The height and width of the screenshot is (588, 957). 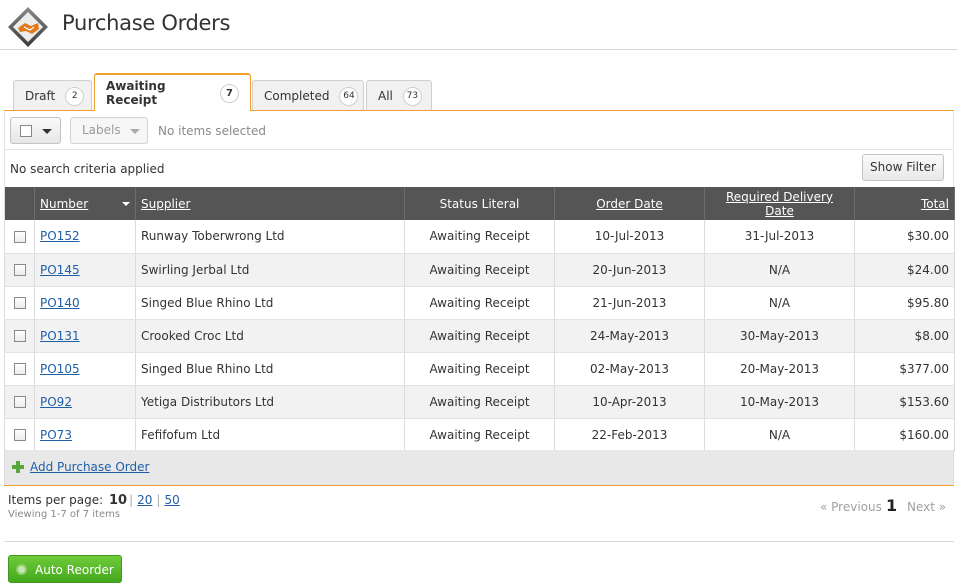 I want to click on order-date-cell: 02-May-2013, so click(x=629, y=369).